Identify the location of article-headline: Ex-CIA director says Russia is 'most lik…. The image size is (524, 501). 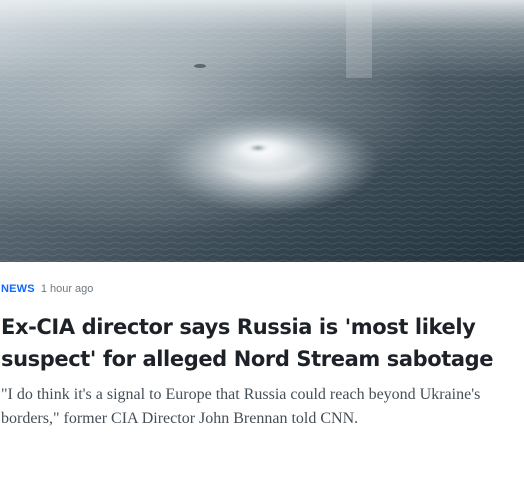
(261, 343).